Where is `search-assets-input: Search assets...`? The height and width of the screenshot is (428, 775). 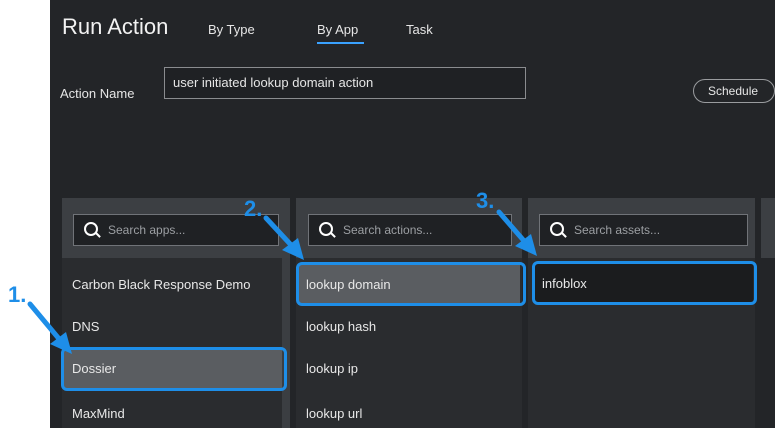
search-assets-input: Search assets... is located at coordinates (643, 230).